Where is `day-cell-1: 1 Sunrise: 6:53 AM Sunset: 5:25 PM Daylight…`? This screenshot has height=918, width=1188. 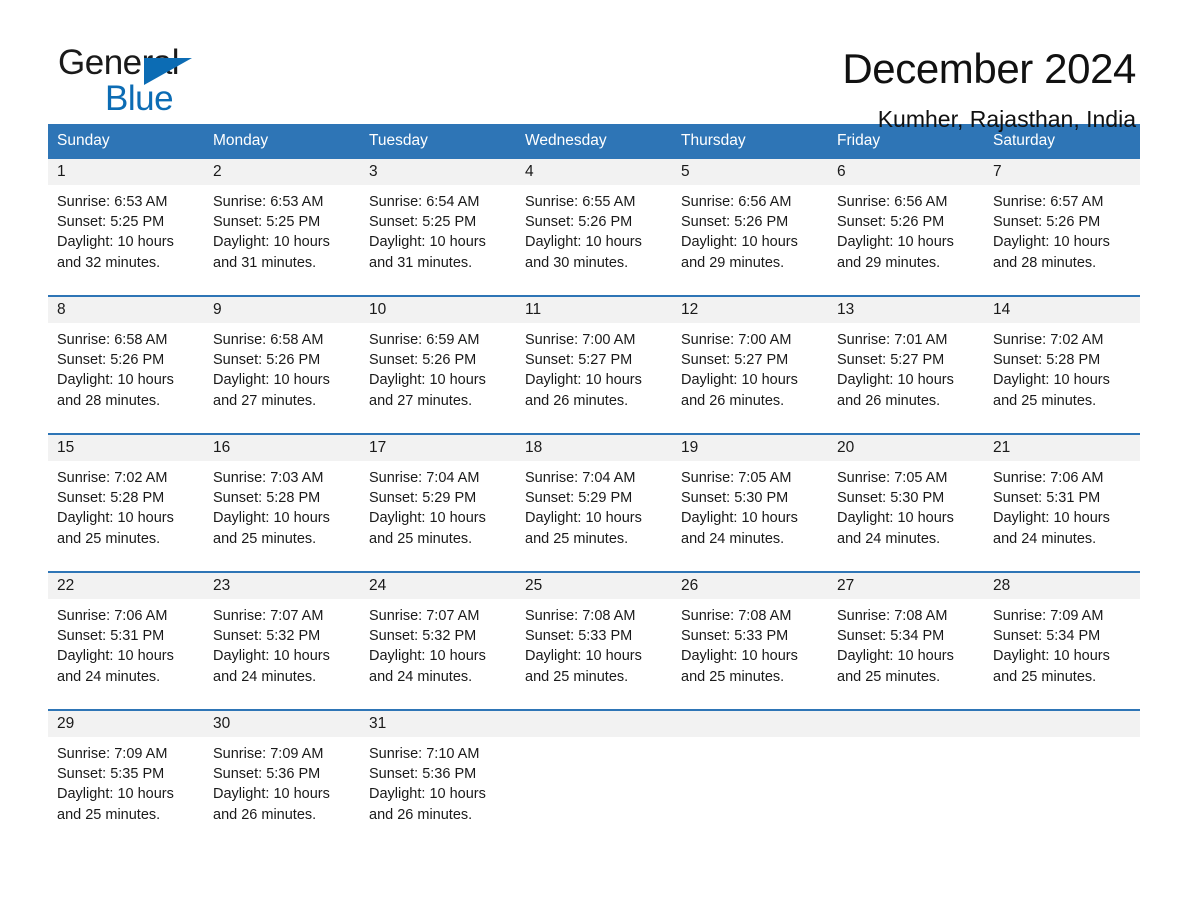
day-cell-1: 1 Sunrise: 6:53 AM Sunset: 5:25 PM Daylight… is located at coordinates (126, 218).